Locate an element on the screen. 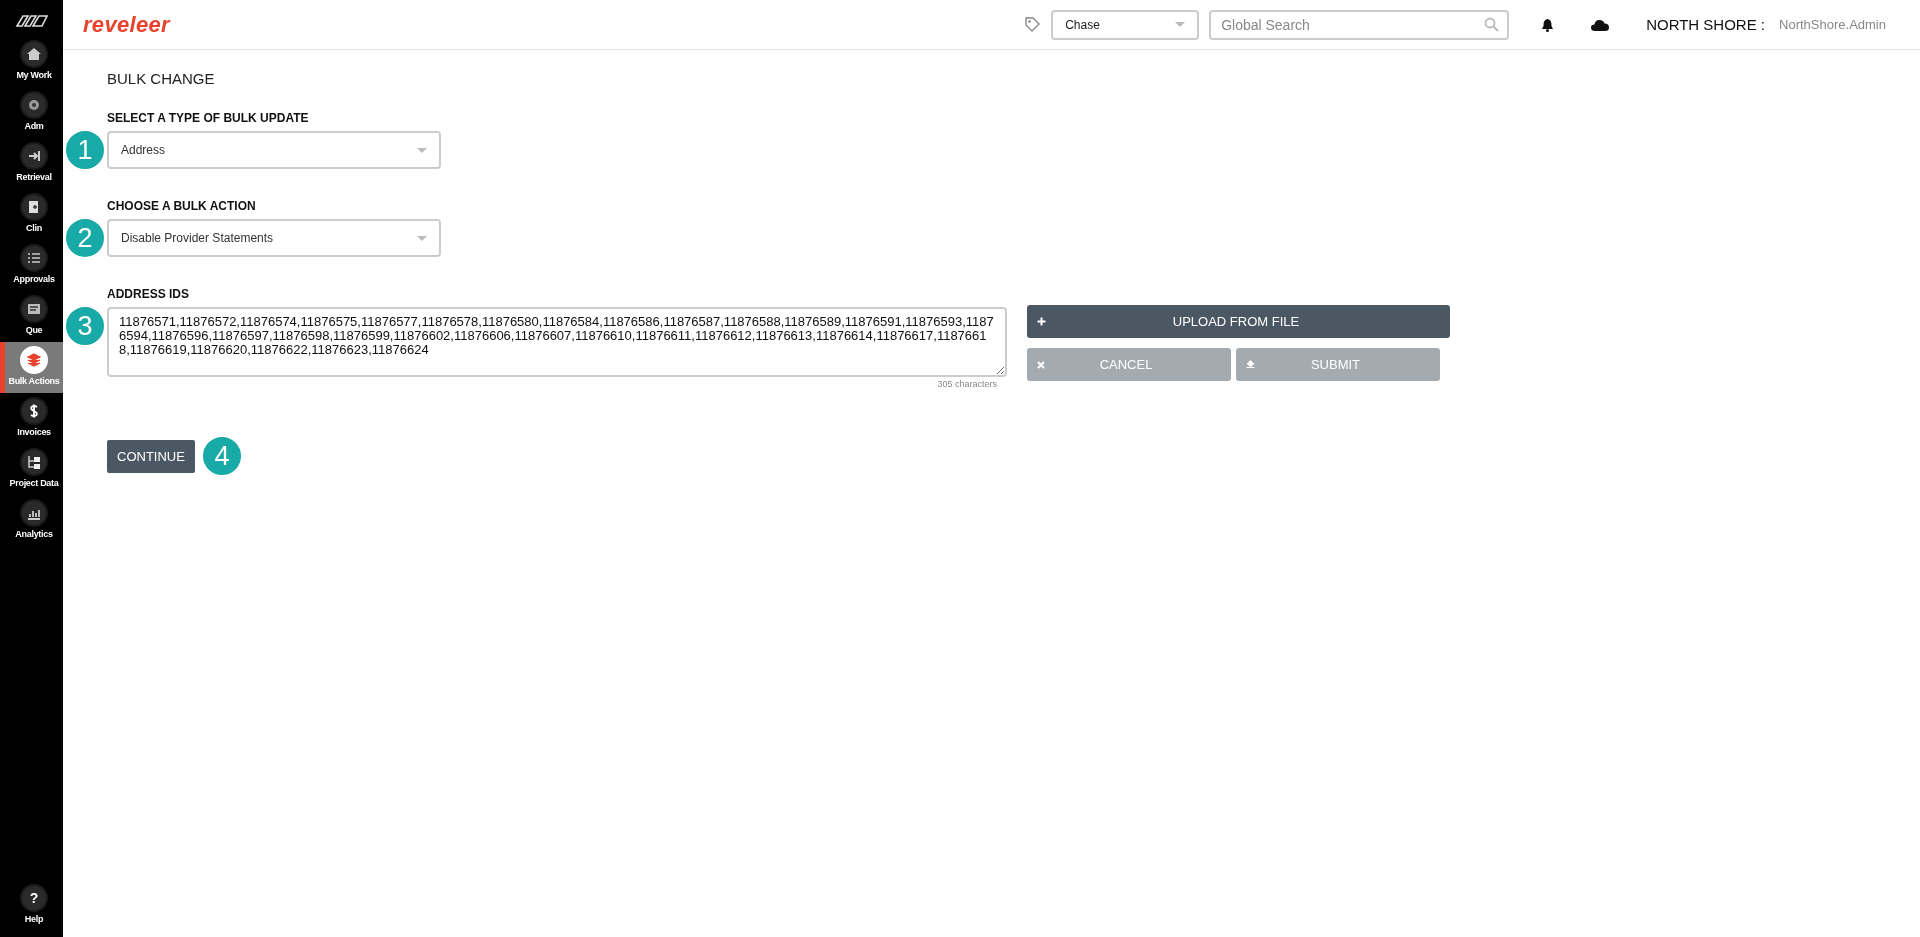 The image size is (1920, 937). step-badge: 2 is located at coordinates (85, 238).